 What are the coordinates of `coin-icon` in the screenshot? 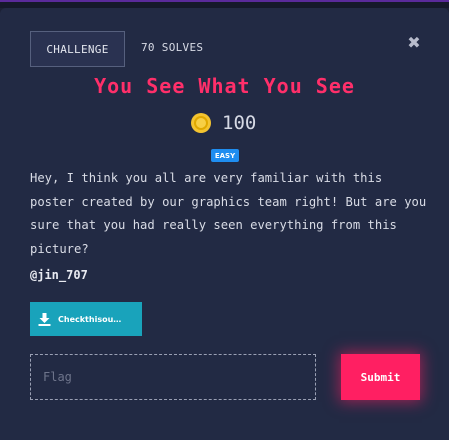 It's located at (201, 123).